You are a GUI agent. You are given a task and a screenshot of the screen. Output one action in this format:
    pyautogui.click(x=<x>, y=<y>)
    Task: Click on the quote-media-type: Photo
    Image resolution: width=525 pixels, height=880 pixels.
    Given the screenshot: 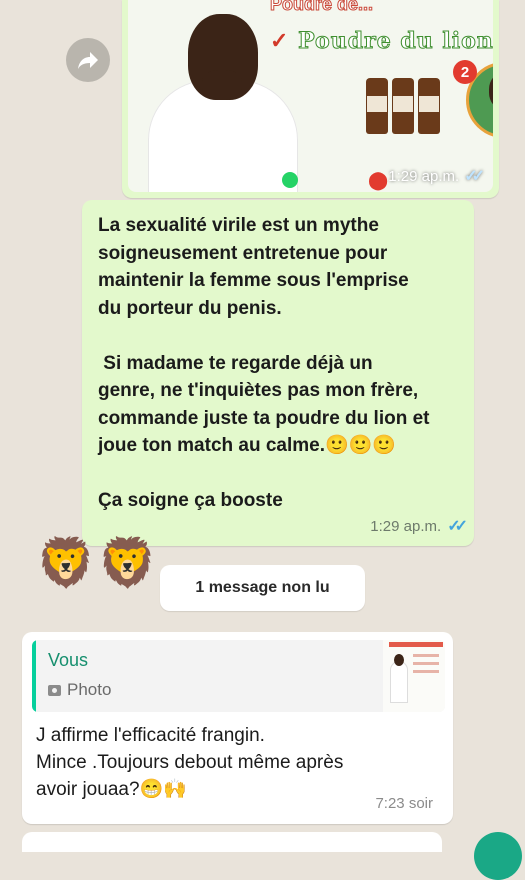 What is the action you would take?
    pyautogui.click(x=79, y=690)
    